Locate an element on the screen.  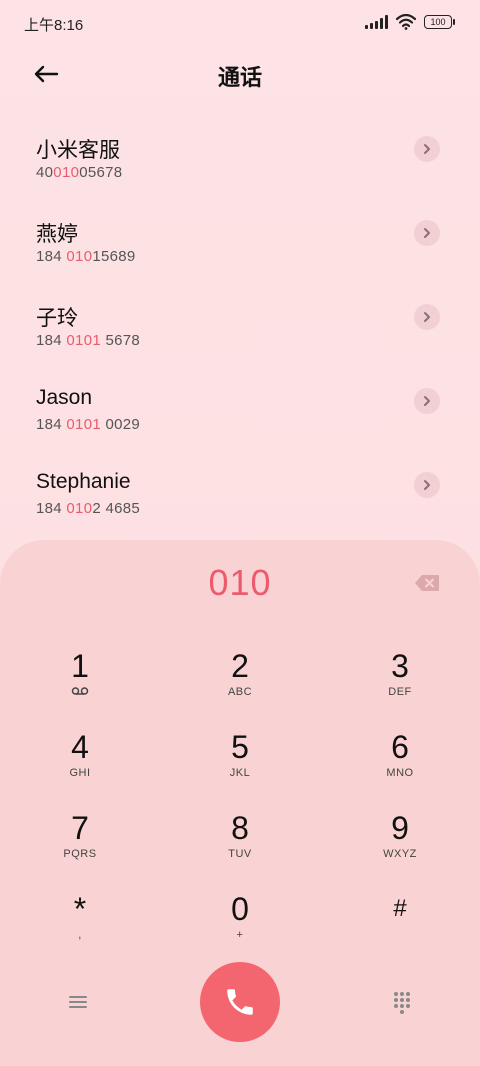
key-9: 9 WXYZ is located at coordinates (400, 846).